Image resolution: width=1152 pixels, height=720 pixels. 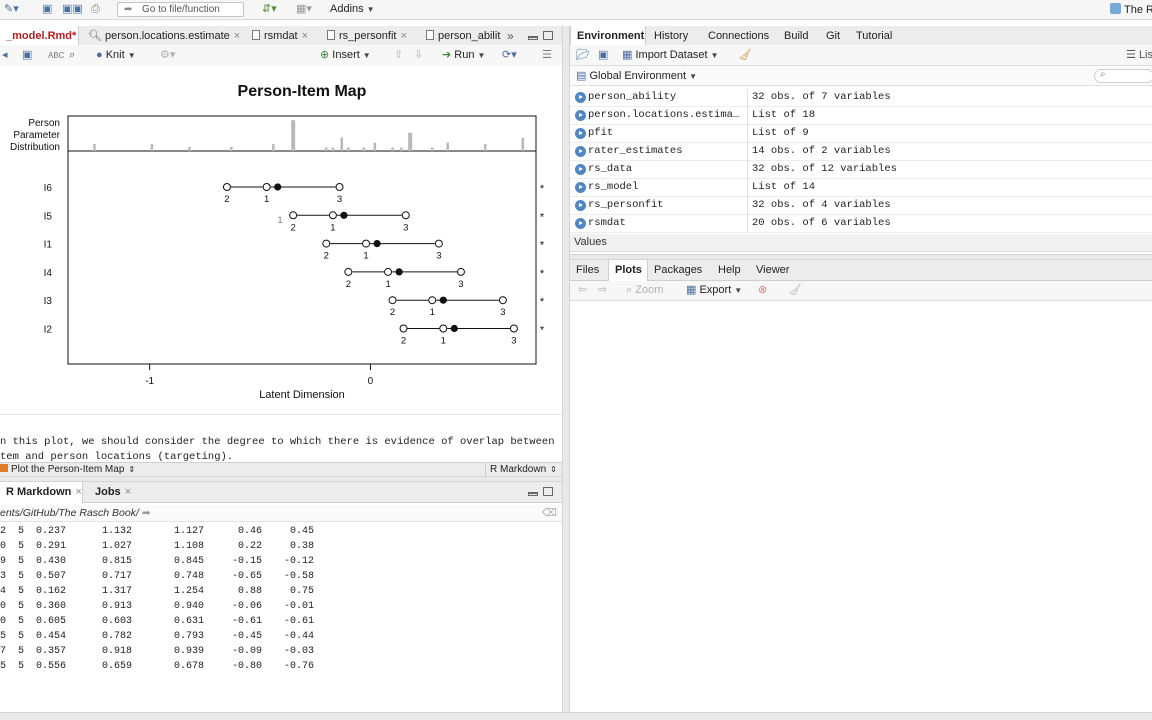 I want to click on search-icon: ⌕, so click(x=72, y=55).